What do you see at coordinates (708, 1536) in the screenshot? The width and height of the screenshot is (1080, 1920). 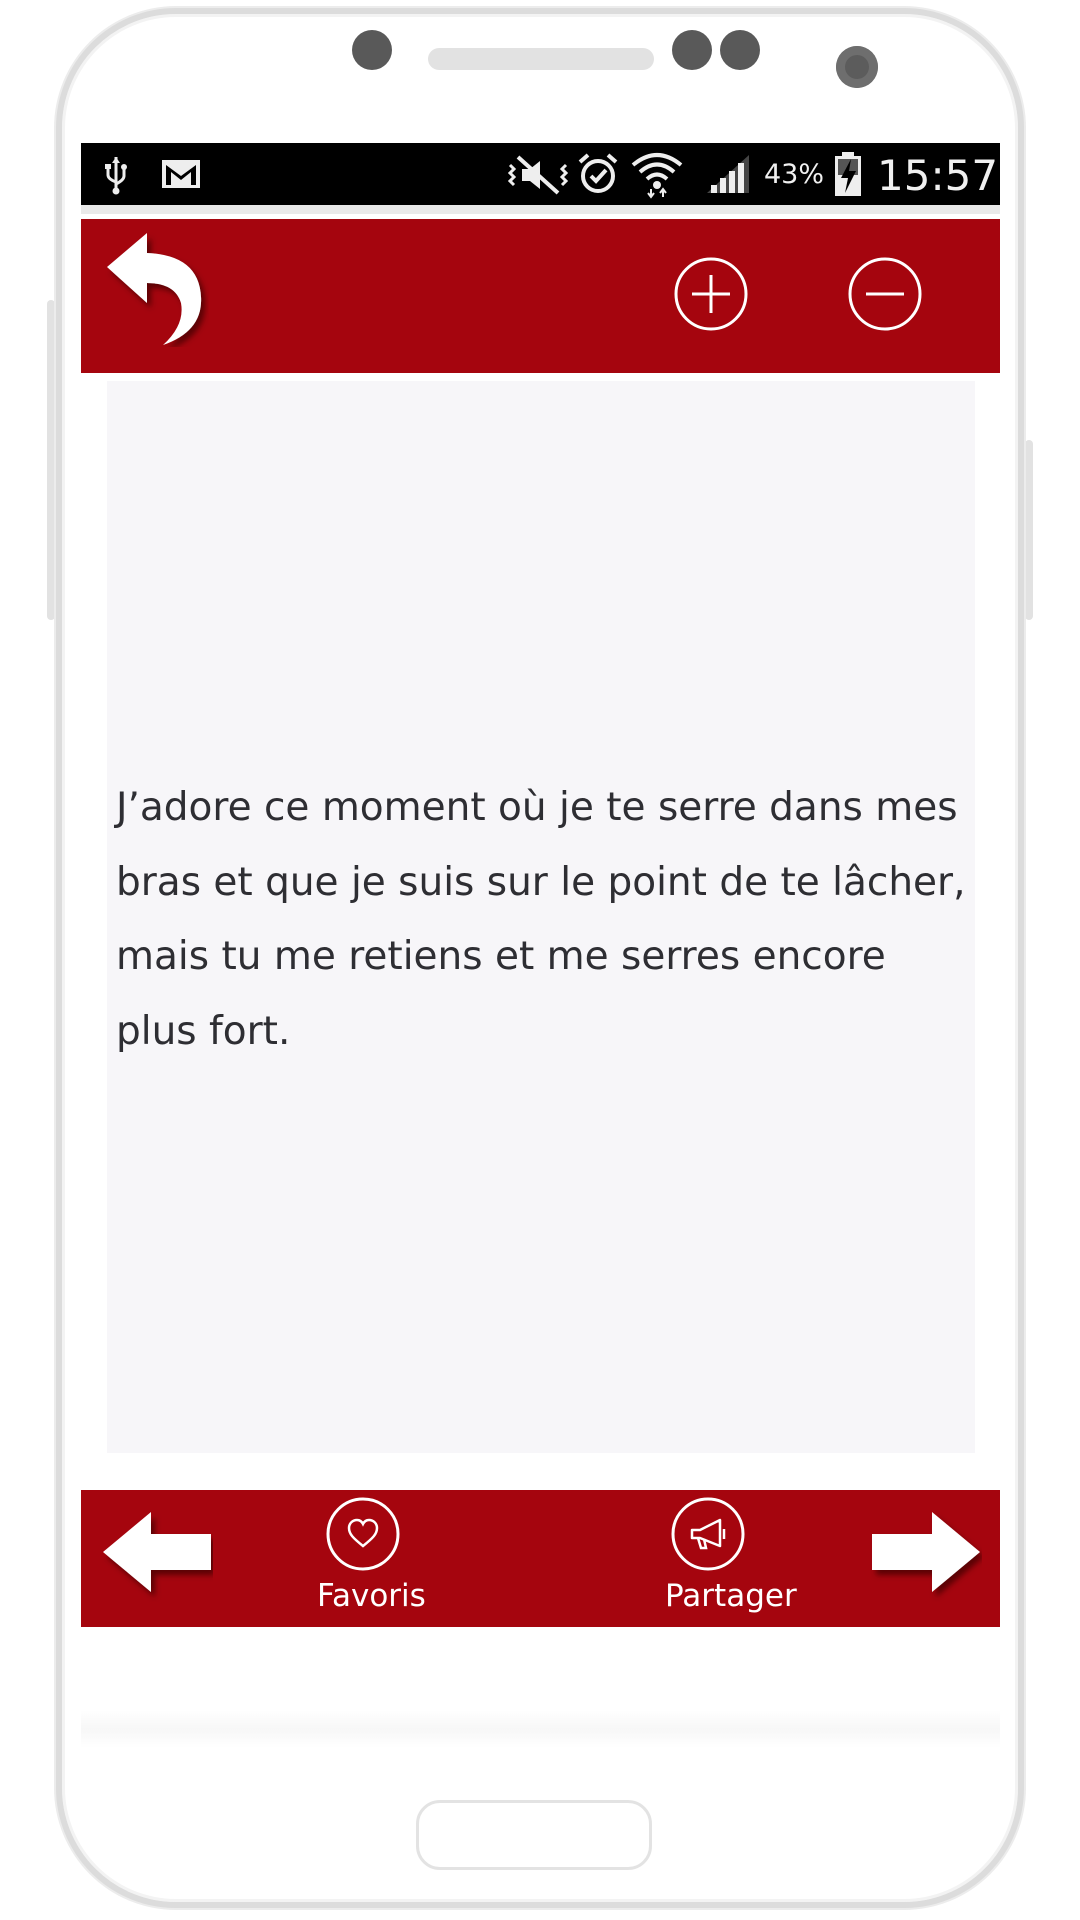 I see `megaphone-icon` at bounding box center [708, 1536].